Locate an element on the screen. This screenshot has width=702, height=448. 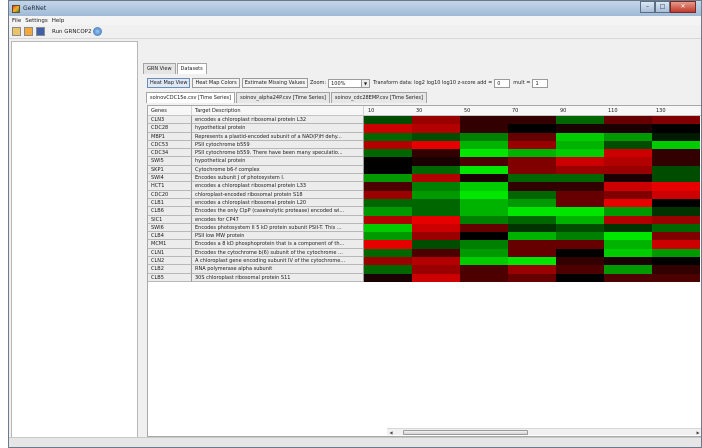
close-button: ✕ is located at coordinates (683, 7).